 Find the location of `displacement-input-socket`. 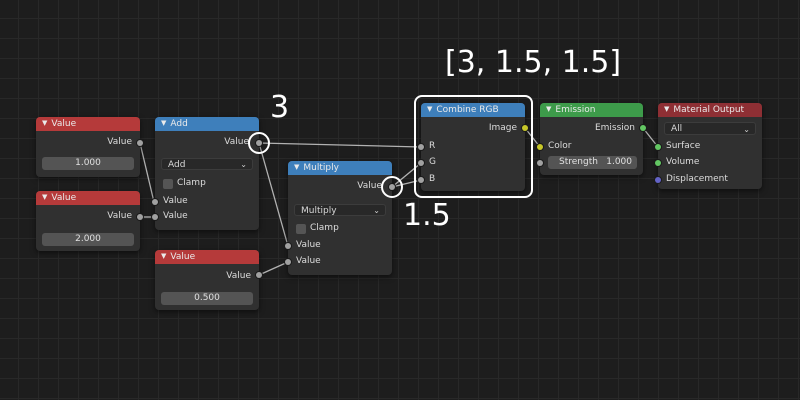

displacement-input-socket is located at coordinates (658, 180).